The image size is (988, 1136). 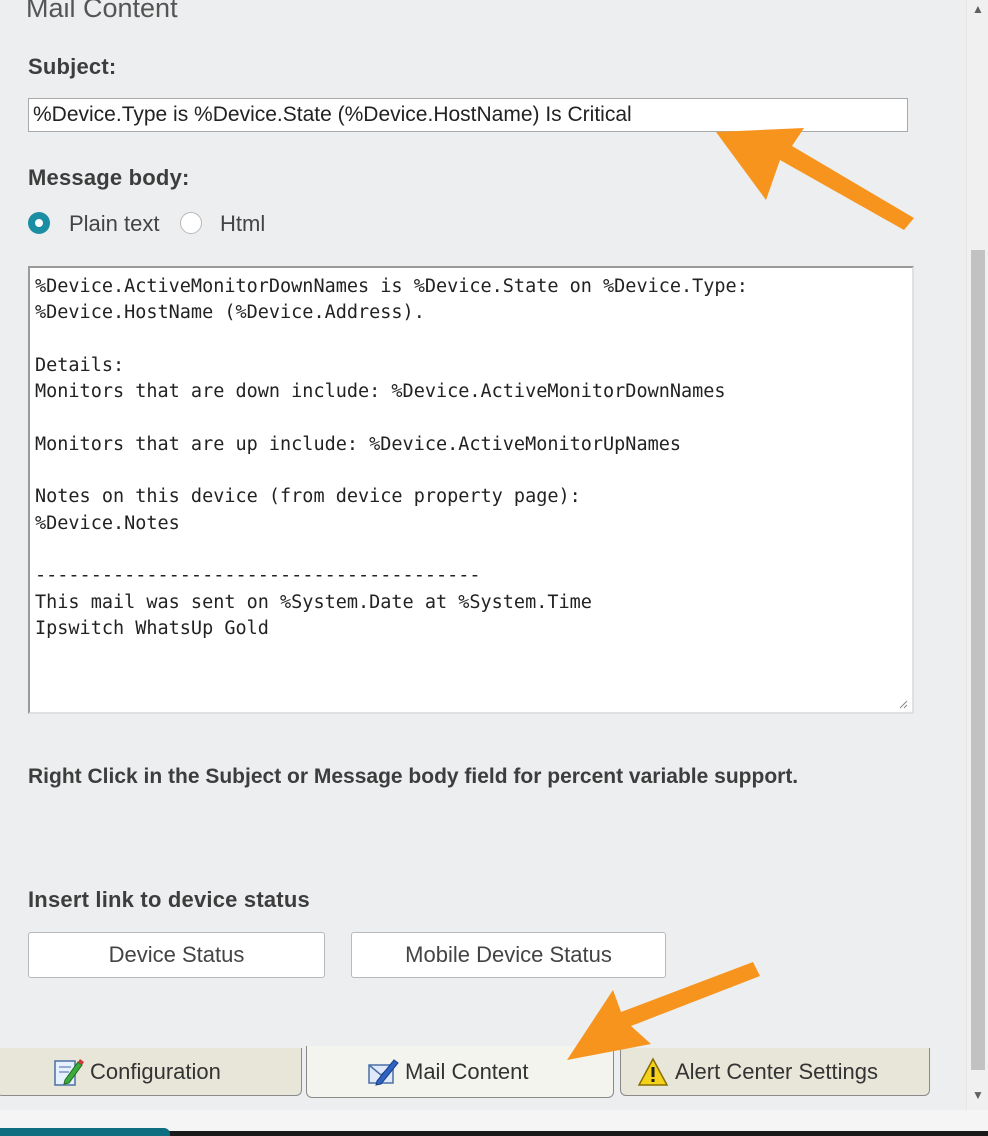 I want to click on vertical-scrollbar: ▲ ▼, so click(x=977, y=555).